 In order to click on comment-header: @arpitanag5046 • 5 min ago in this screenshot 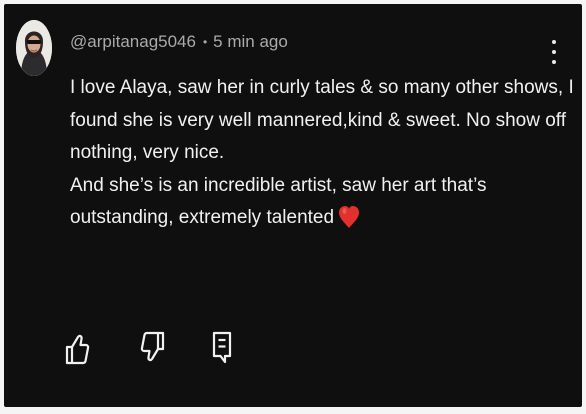, I will do `click(179, 42)`.